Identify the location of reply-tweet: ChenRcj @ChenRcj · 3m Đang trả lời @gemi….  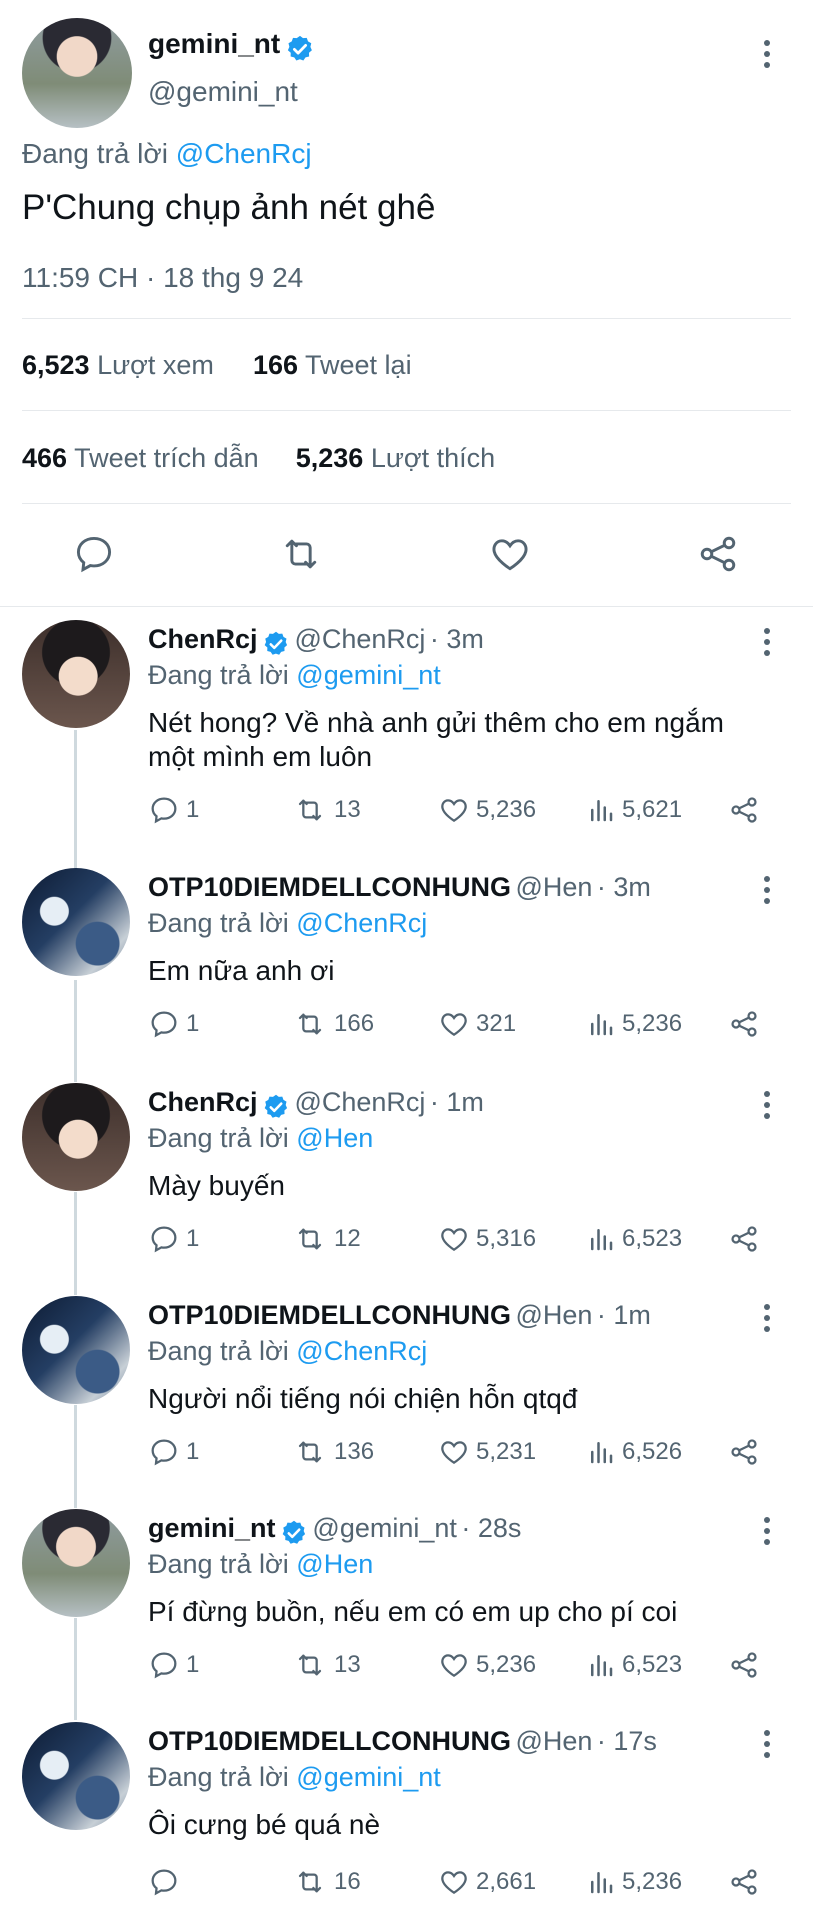
(406, 720).